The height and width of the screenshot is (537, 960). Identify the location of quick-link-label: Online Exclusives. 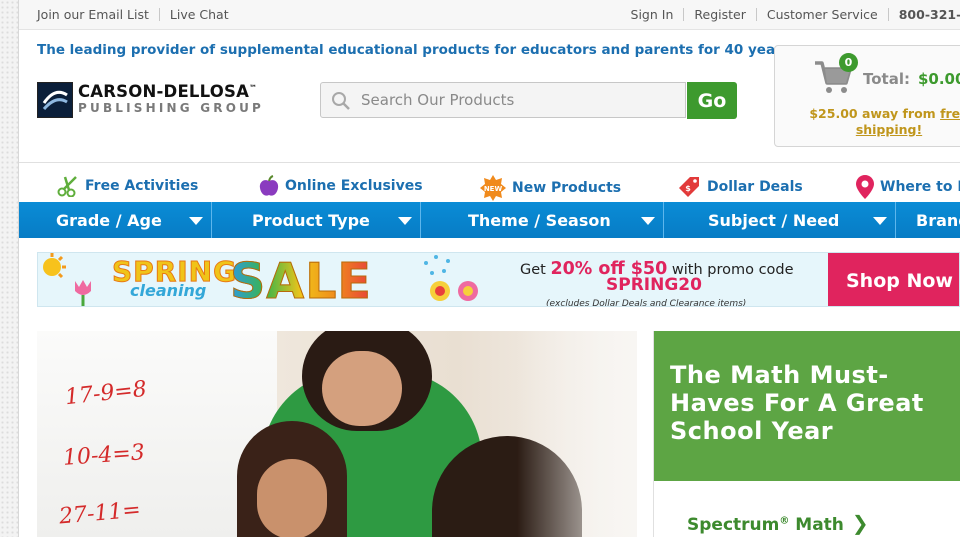
(354, 186).